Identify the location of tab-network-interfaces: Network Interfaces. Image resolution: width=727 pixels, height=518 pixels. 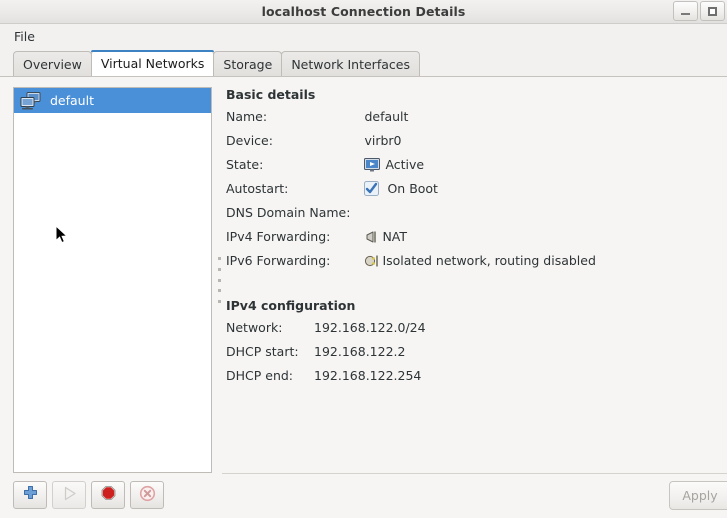
(350, 63).